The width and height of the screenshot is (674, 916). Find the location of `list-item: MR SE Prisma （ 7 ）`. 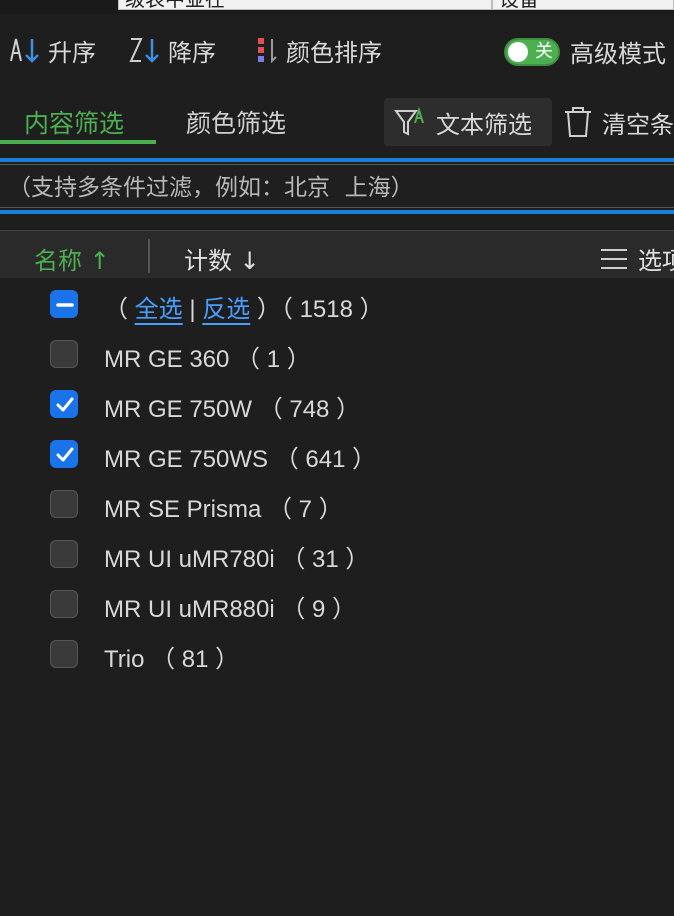

list-item: MR SE Prisma （ 7 ） is located at coordinates (337, 505).